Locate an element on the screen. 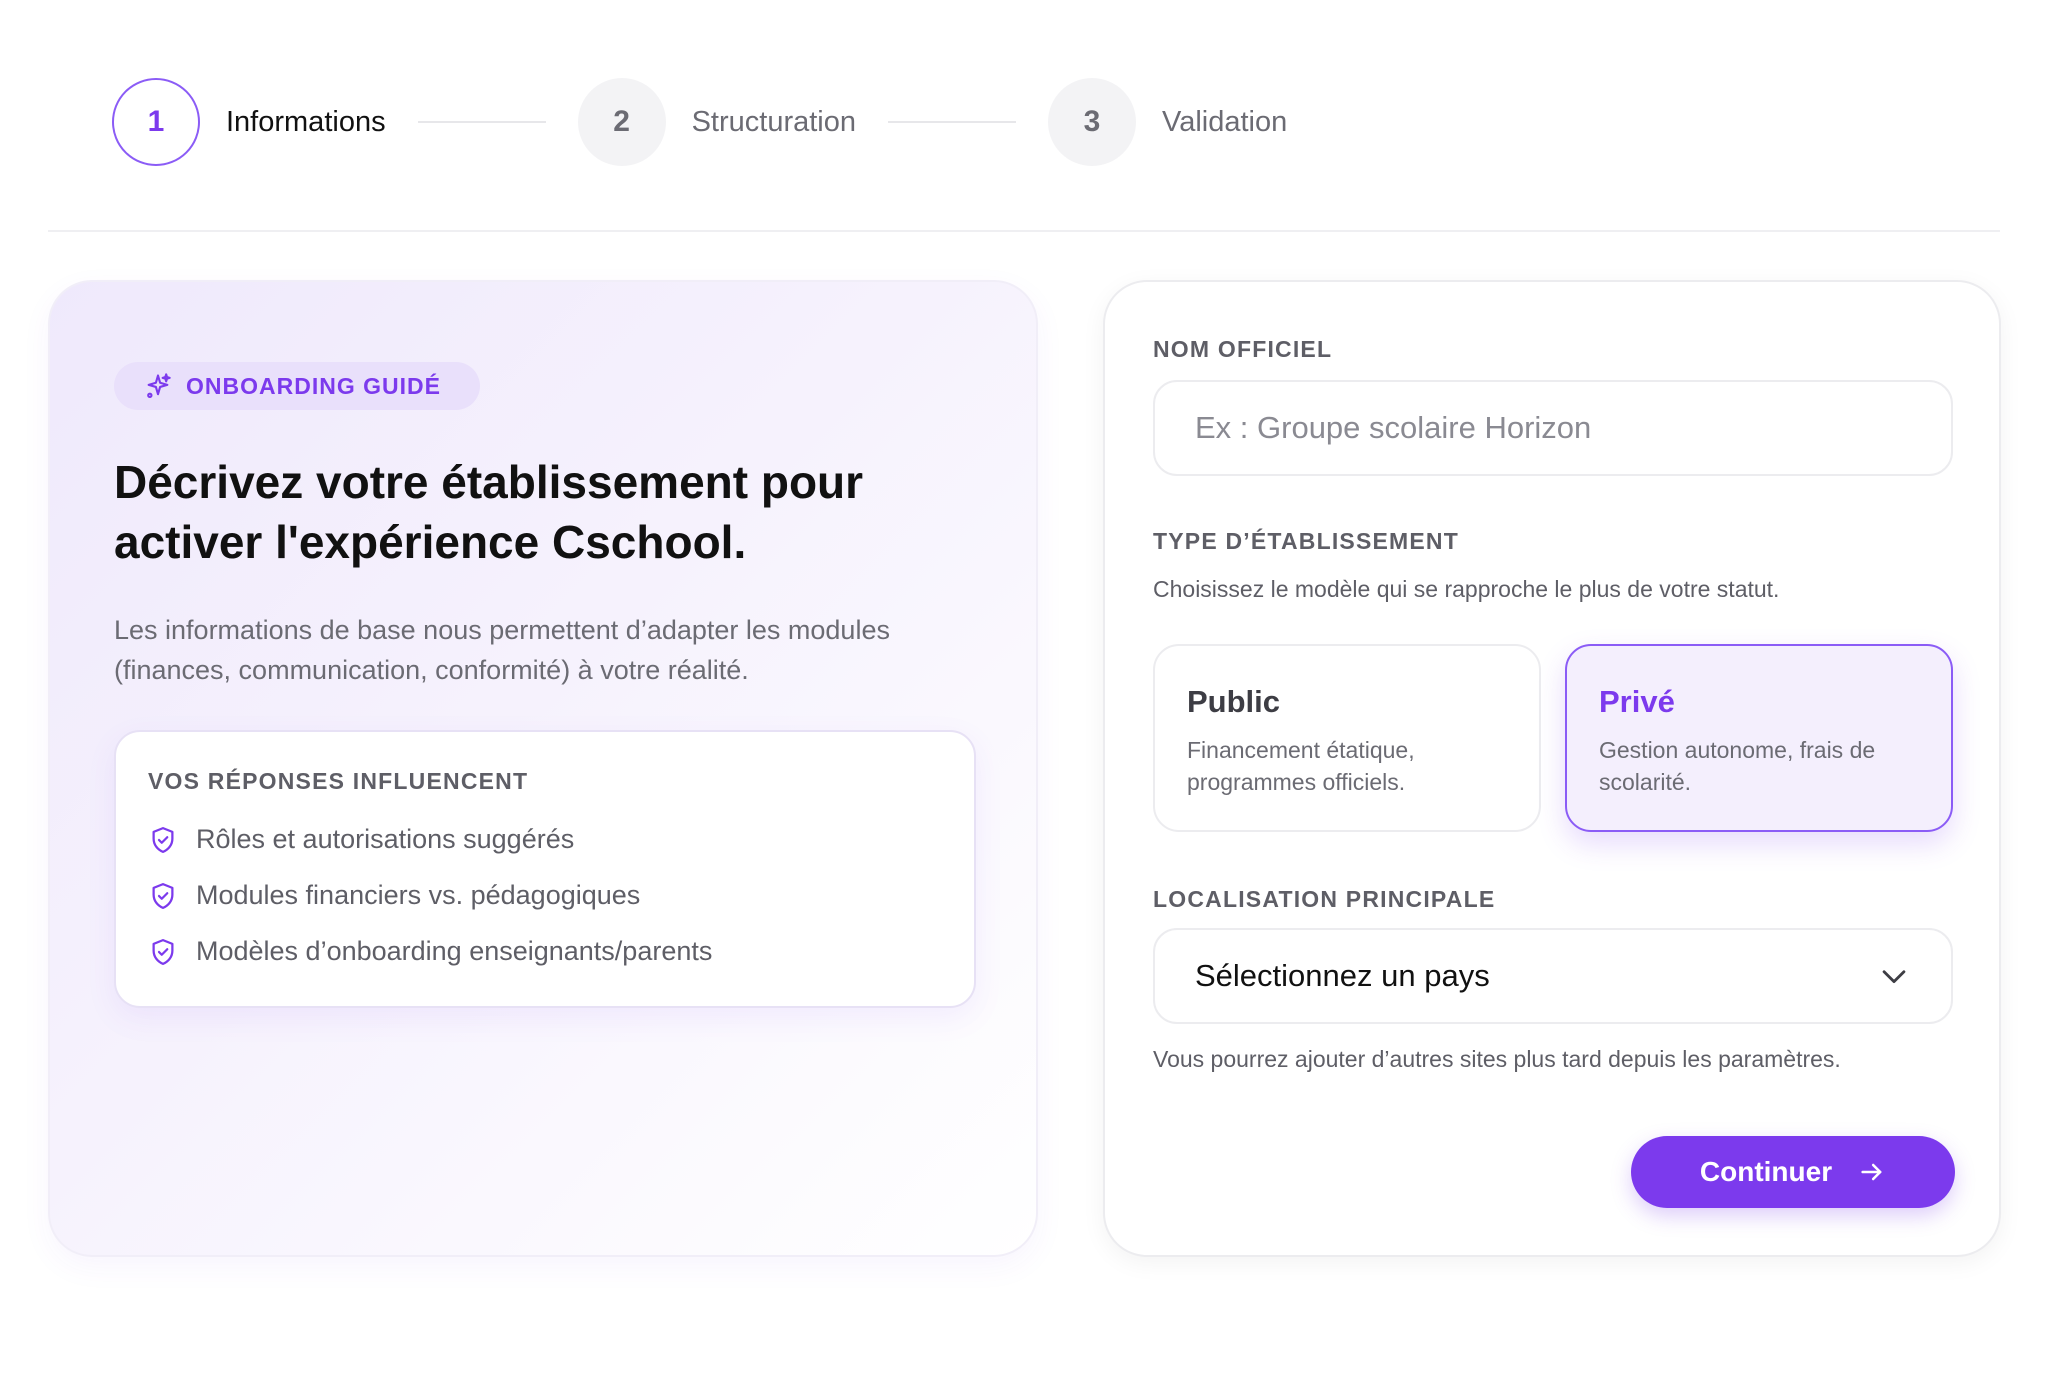  country-select: Sélectionnez un pays is located at coordinates (1553, 976).